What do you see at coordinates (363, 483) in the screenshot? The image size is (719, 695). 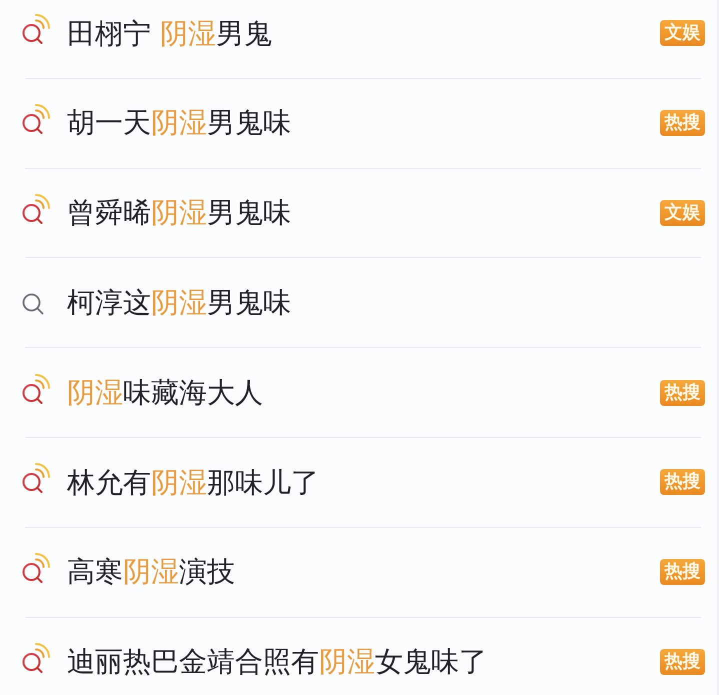 I see `search-suggestion: 林允有阴湿那味儿了` at bounding box center [363, 483].